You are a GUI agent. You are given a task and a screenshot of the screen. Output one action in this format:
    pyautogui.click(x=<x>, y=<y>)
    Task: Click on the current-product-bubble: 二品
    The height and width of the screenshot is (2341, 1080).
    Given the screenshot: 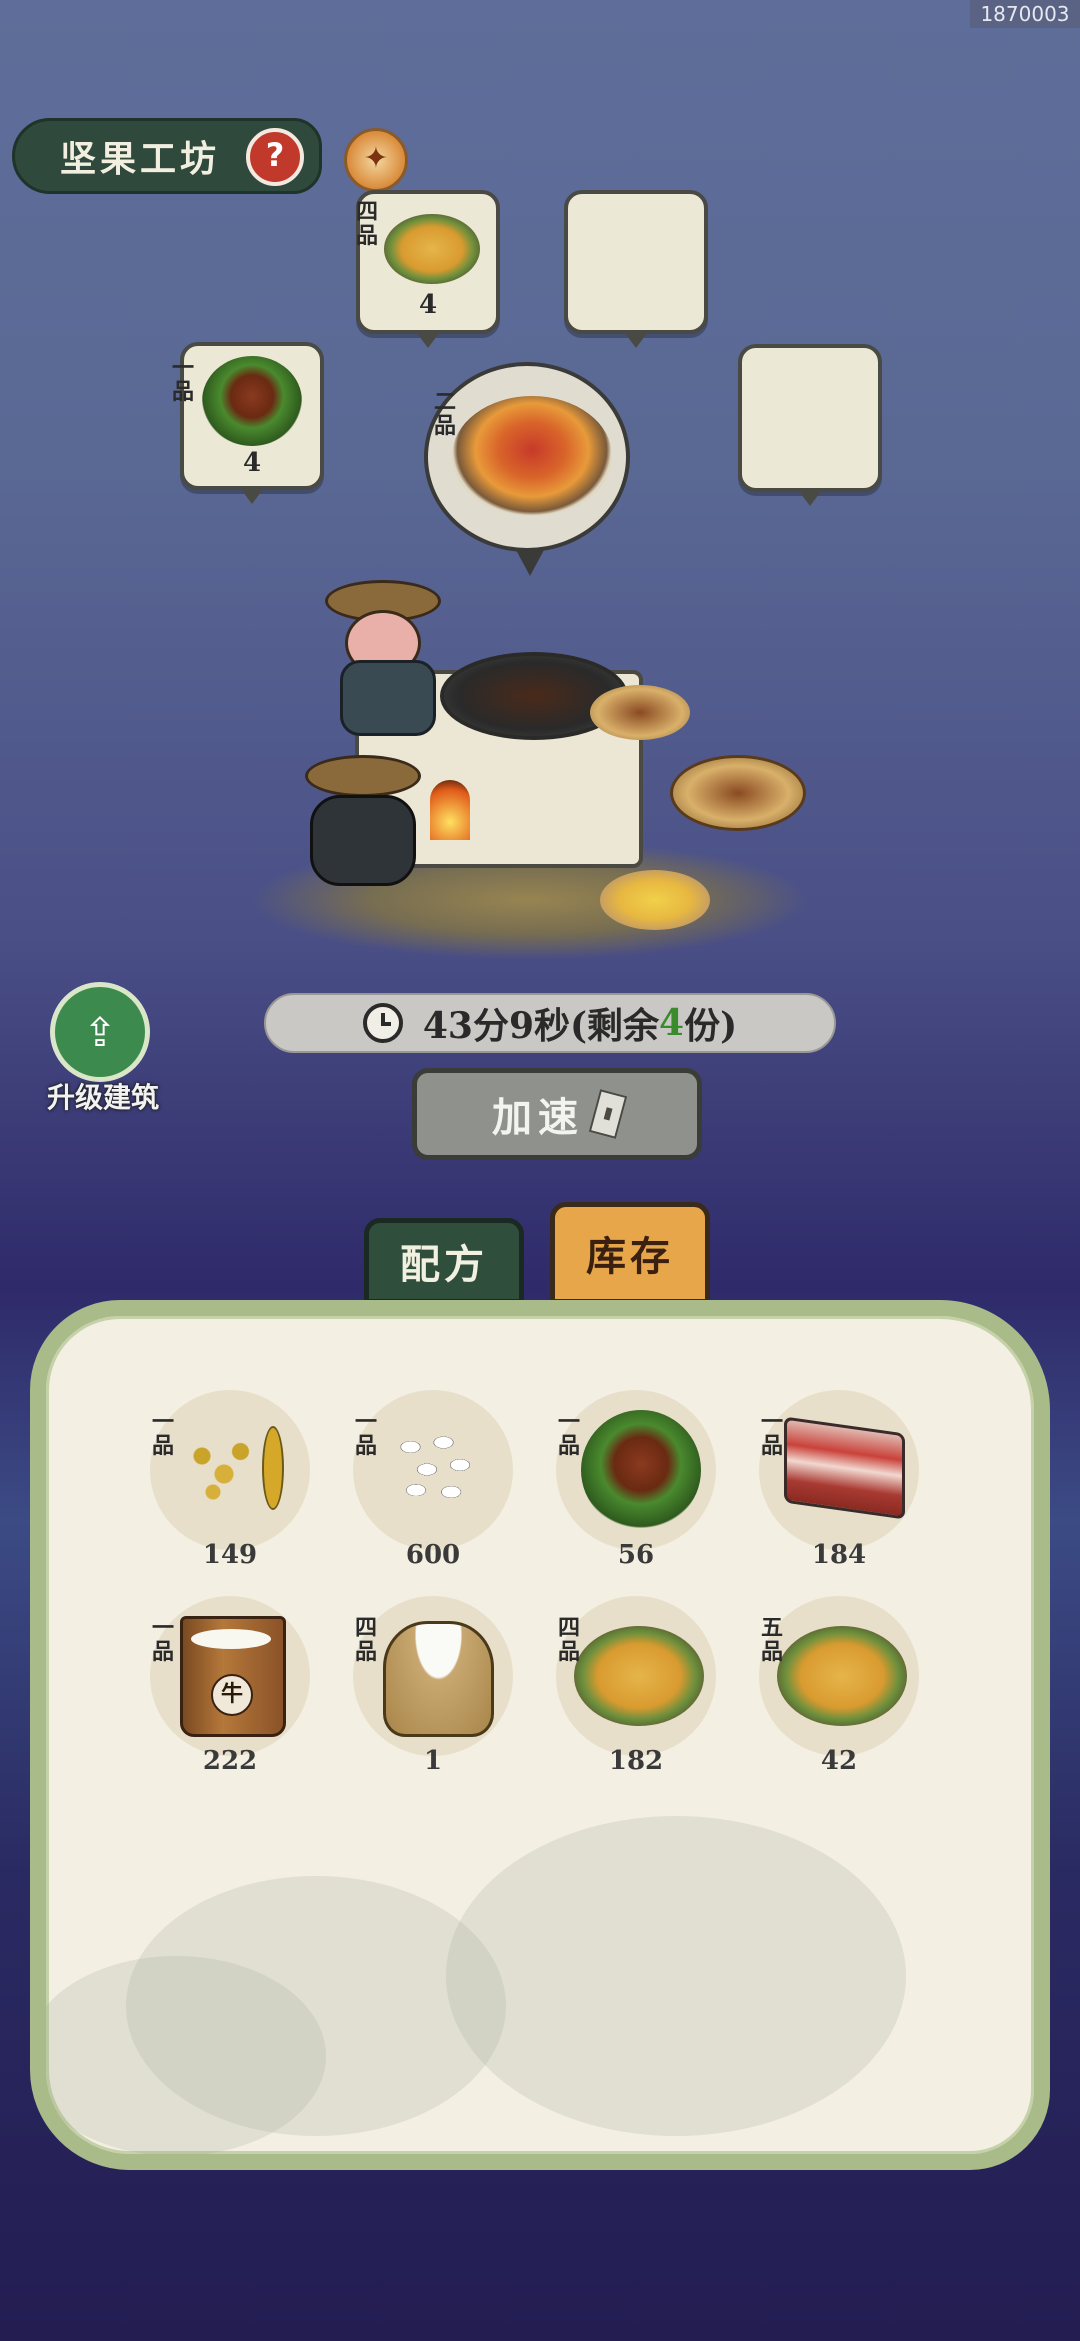 What is the action you would take?
    pyautogui.click(x=527, y=457)
    